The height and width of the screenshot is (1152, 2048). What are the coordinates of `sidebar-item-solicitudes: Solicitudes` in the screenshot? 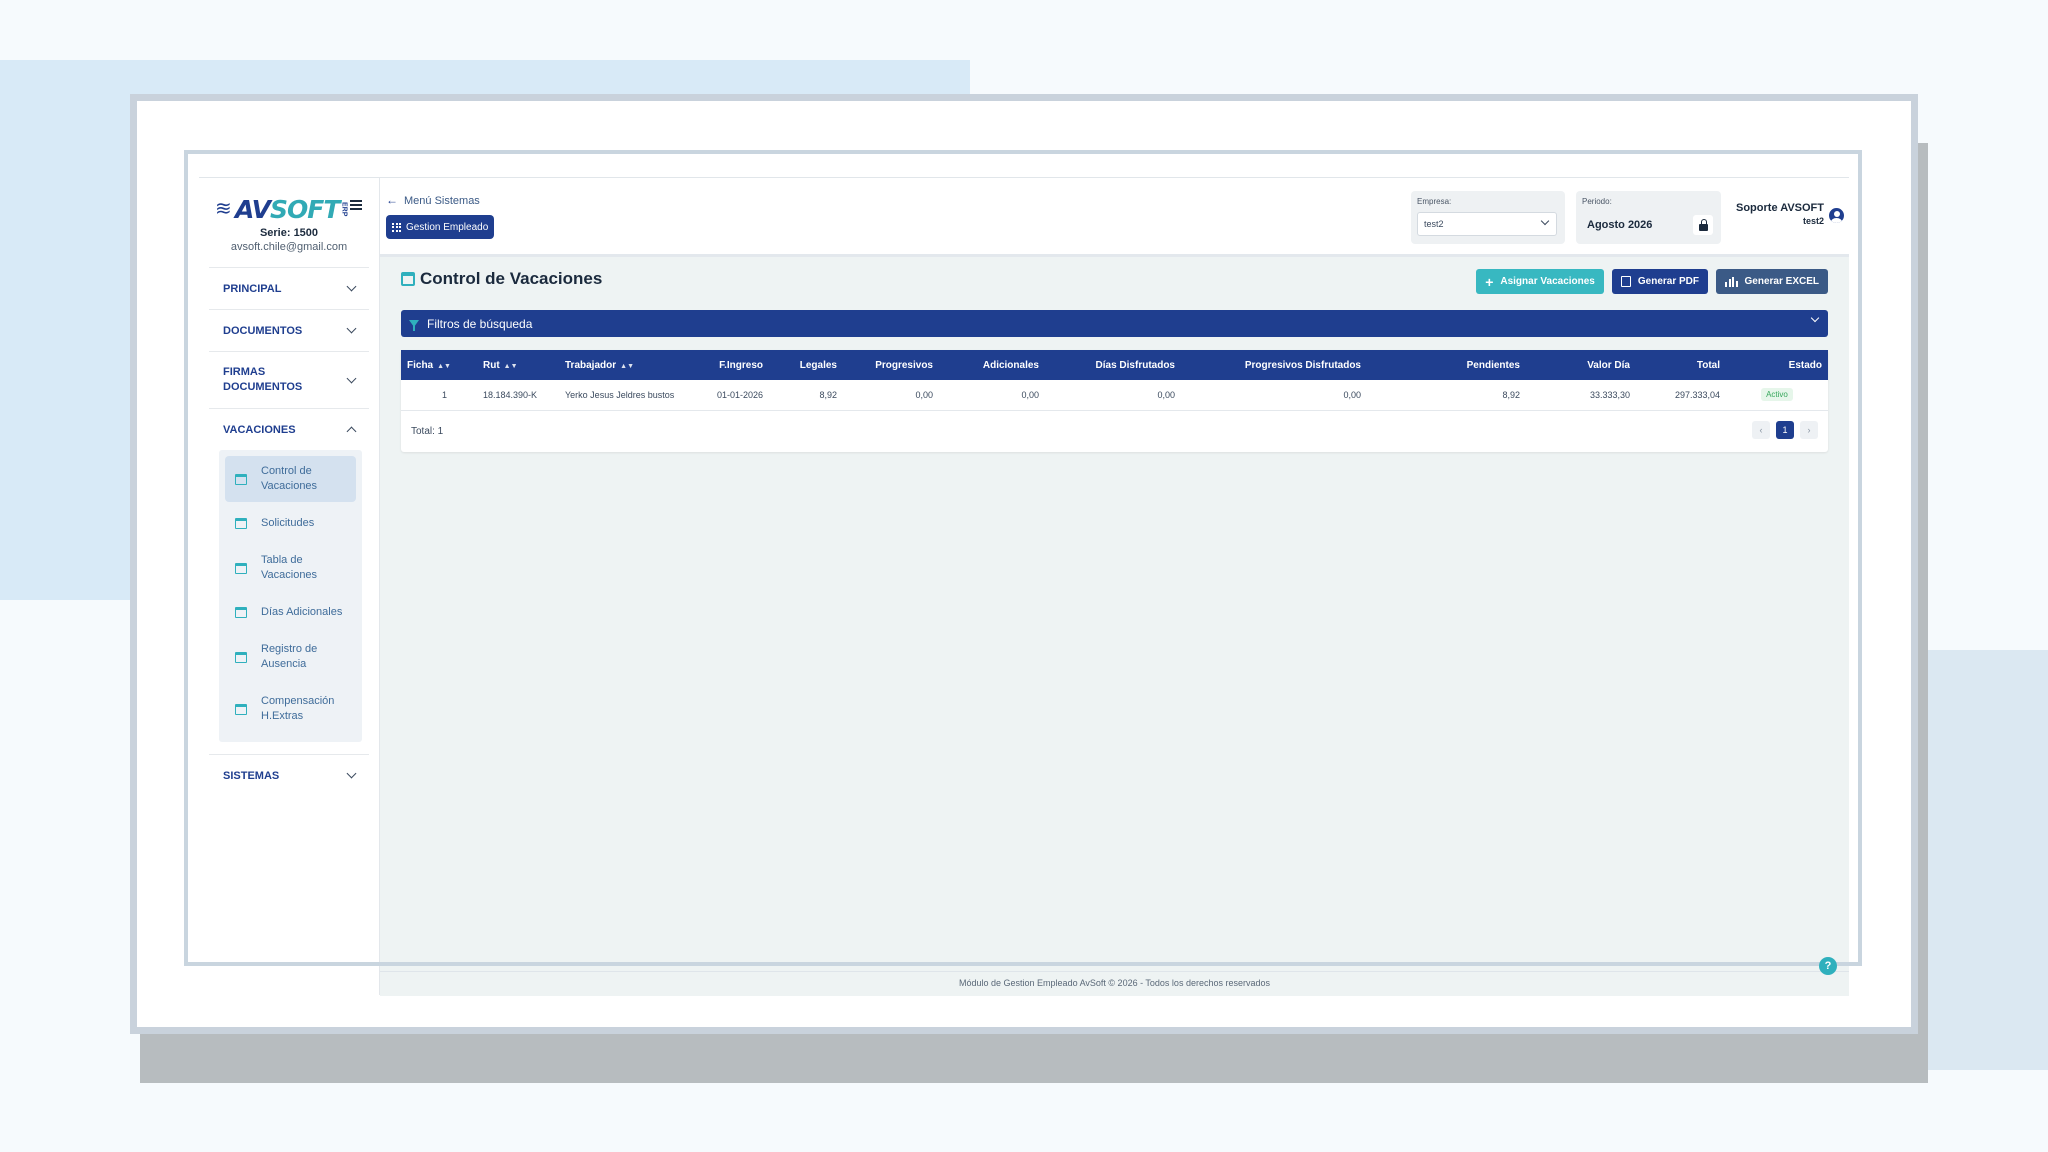 It's located at (290, 523).